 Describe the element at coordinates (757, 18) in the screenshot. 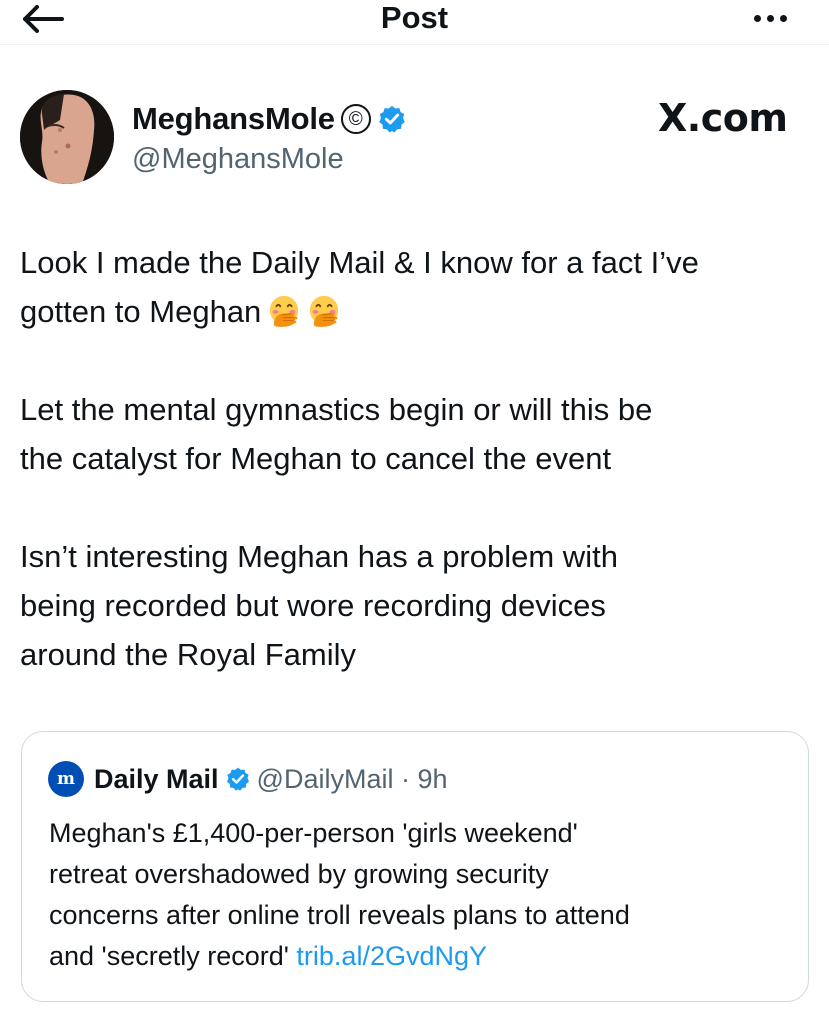

I see `more-horizontal-icon` at that location.